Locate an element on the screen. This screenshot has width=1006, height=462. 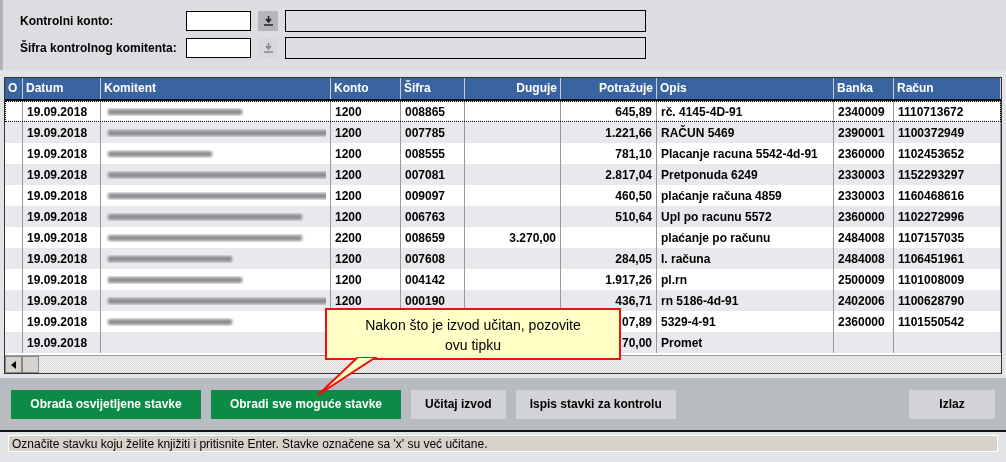
table-cell: 1101008009 is located at coordinates (931, 279).